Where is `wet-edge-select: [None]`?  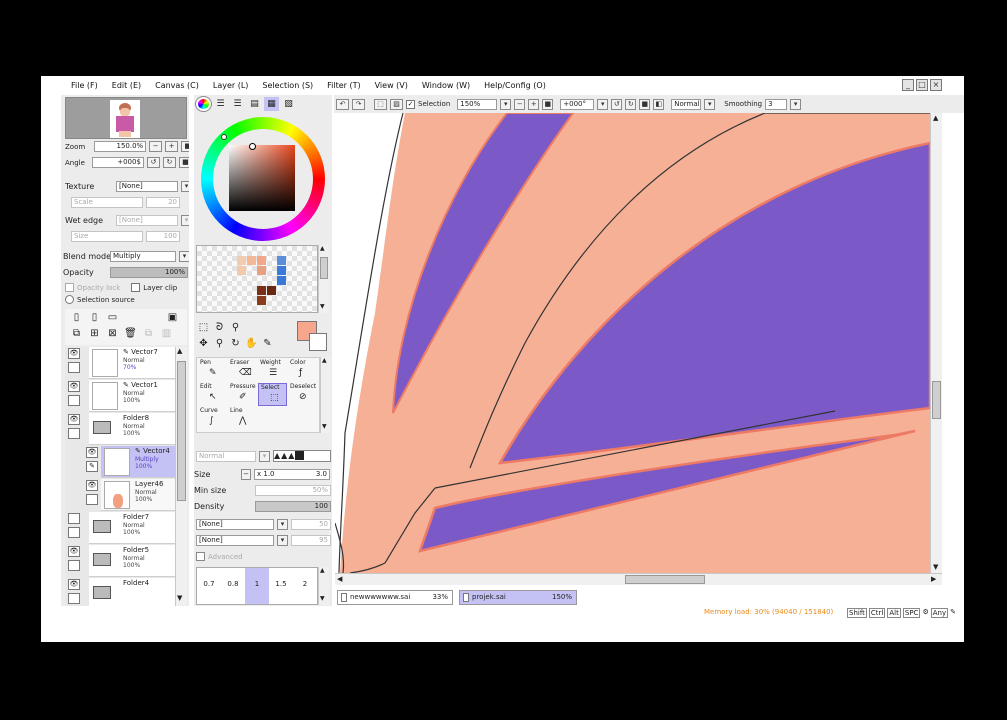
wet-edge-select: [None] is located at coordinates (147, 220).